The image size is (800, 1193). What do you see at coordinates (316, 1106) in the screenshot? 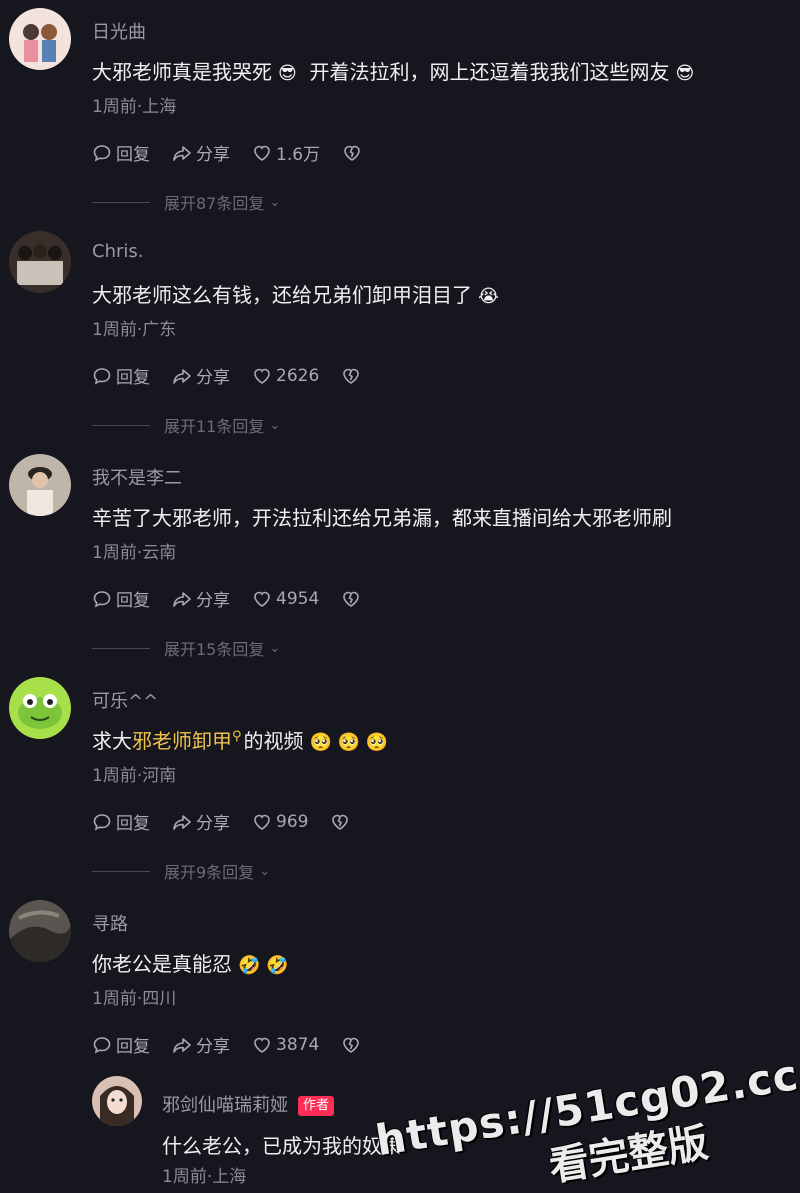
I see `author-badge: 作者` at bounding box center [316, 1106].